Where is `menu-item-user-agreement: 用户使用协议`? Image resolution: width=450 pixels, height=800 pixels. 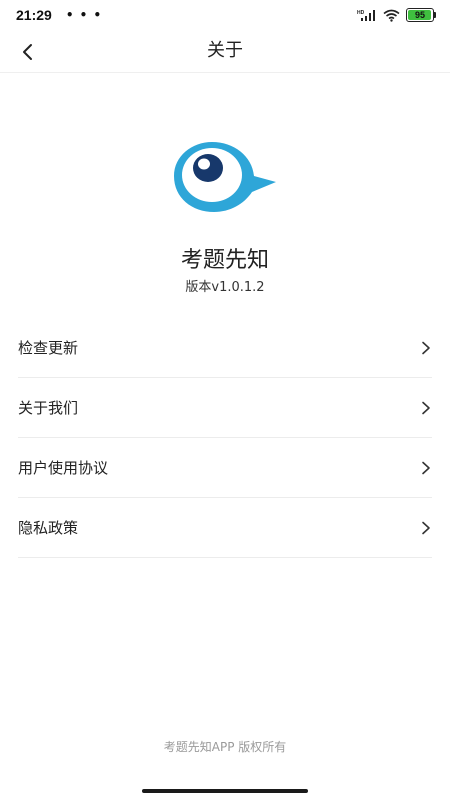 menu-item-user-agreement: 用户使用协议 is located at coordinates (225, 468).